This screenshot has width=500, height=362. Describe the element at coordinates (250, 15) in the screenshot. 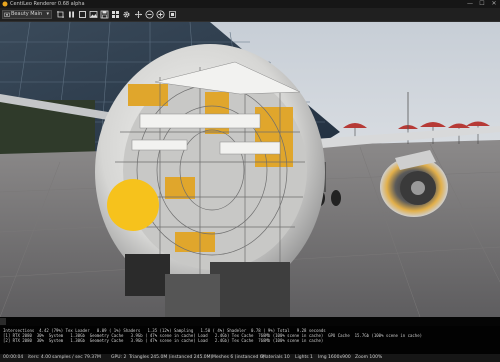

I see `toolbar: Beauty Main ▾` at that location.